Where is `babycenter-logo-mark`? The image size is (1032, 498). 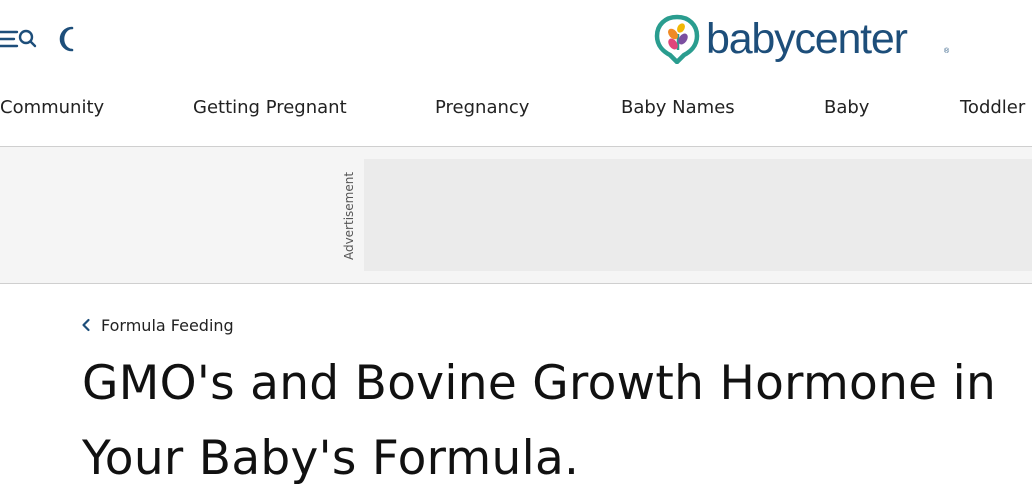
babycenter-logo-mark is located at coordinates (677, 39).